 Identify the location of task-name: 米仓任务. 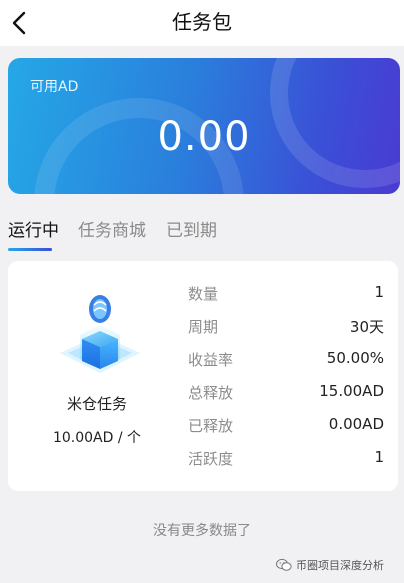
(96, 404).